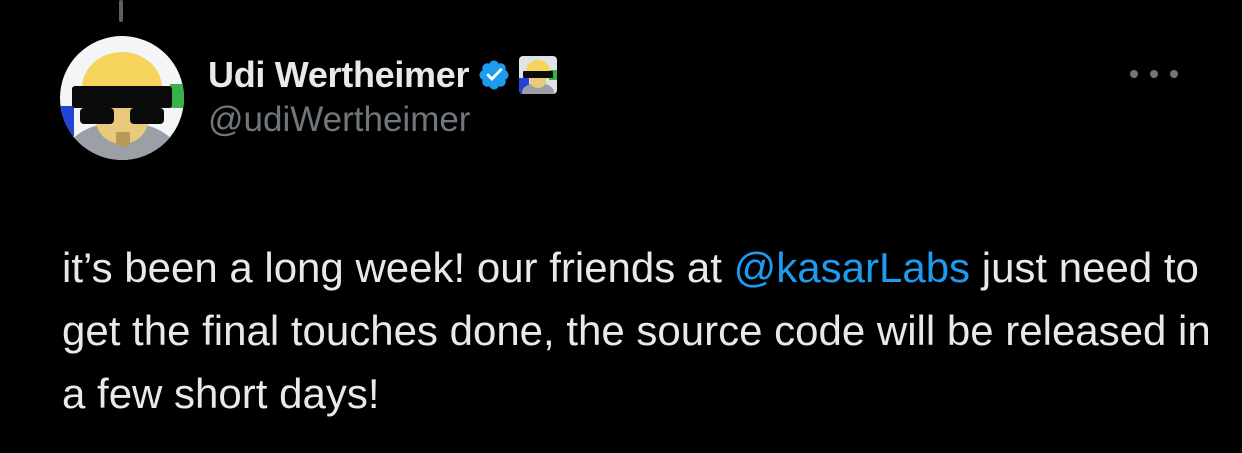 The width and height of the screenshot is (1242, 453). What do you see at coordinates (538, 75) in the screenshot?
I see `affiliate-avatar-icon` at bounding box center [538, 75].